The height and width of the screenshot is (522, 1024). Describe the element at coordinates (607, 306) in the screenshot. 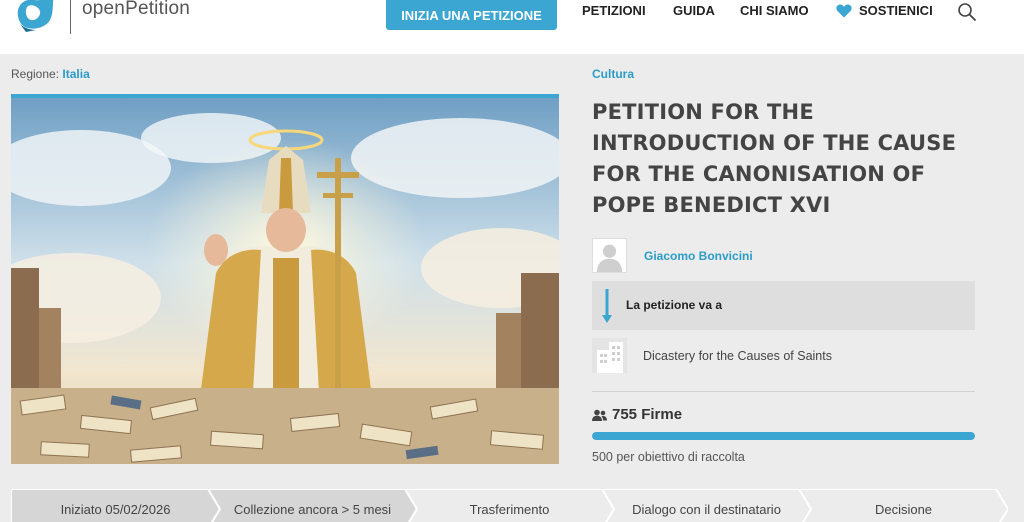

I see `arrow-down-icon` at that location.